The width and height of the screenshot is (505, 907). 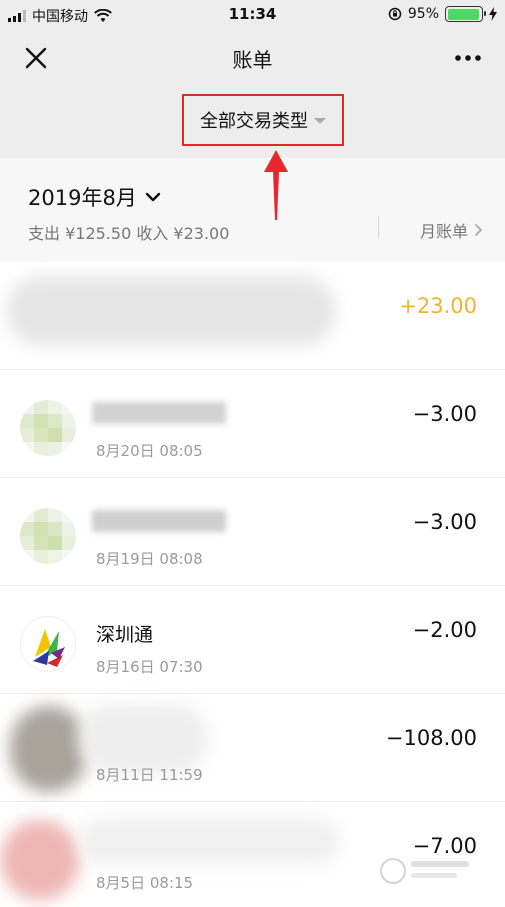 What do you see at coordinates (478, 230) in the screenshot?
I see `chevron-right-icon` at bounding box center [478, 230].